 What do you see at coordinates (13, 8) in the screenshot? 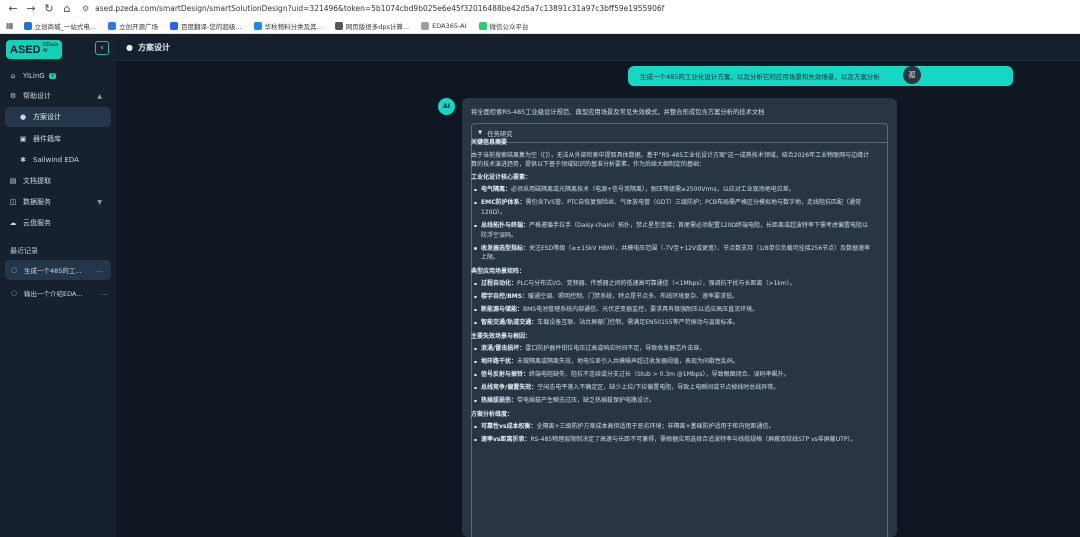
I see `back-arrow-icon: ←` at bounding box center [13, 8].